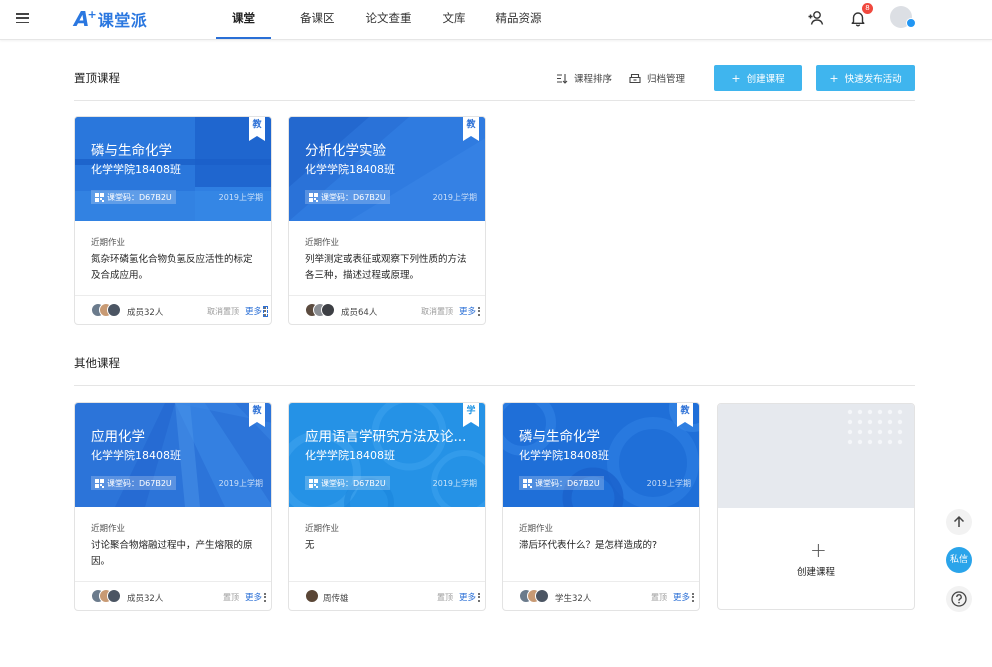 This screenshot has width=992, height=667. I want to click on role-tag: 学, so click(471, 415).